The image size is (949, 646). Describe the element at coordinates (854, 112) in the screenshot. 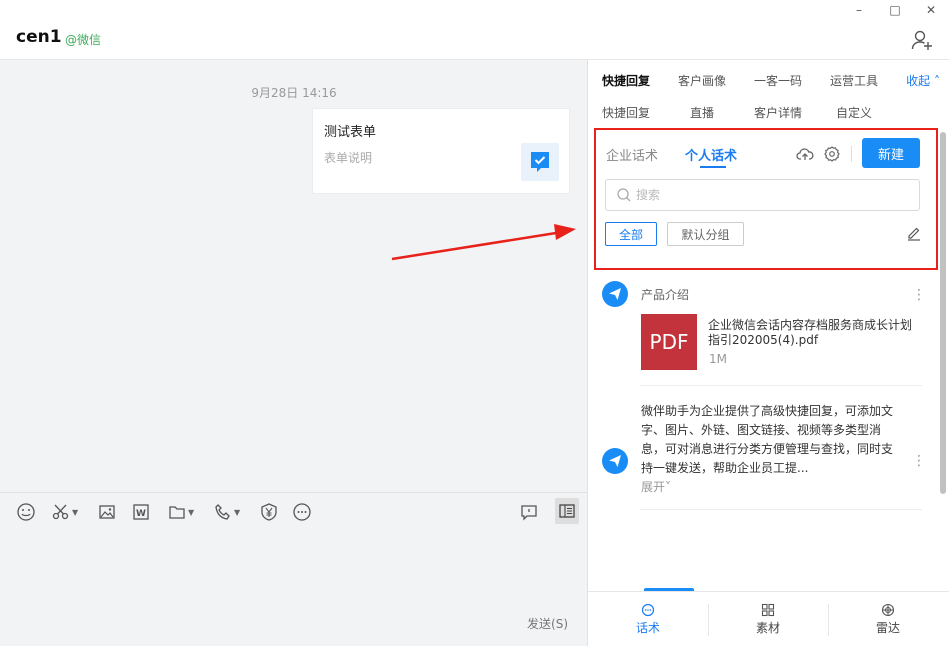

I see `tab-custom: 自定义` at that location.